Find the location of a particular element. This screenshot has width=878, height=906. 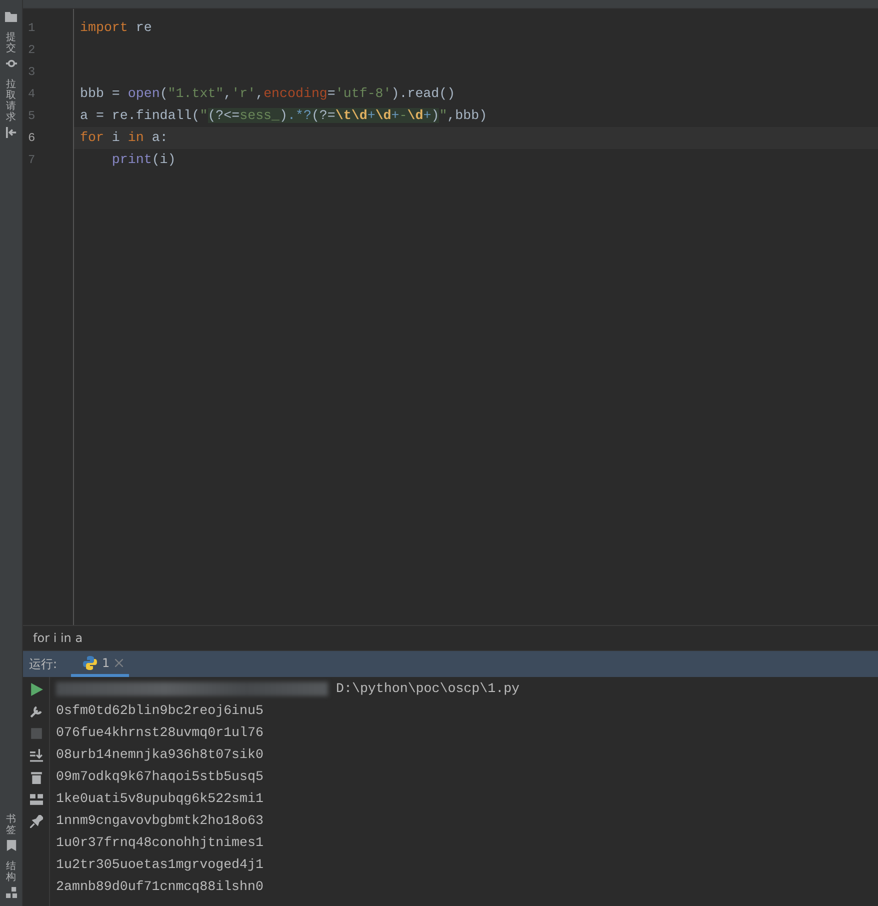

tool-window-label: 结构 is located at coordinates (11, 872).